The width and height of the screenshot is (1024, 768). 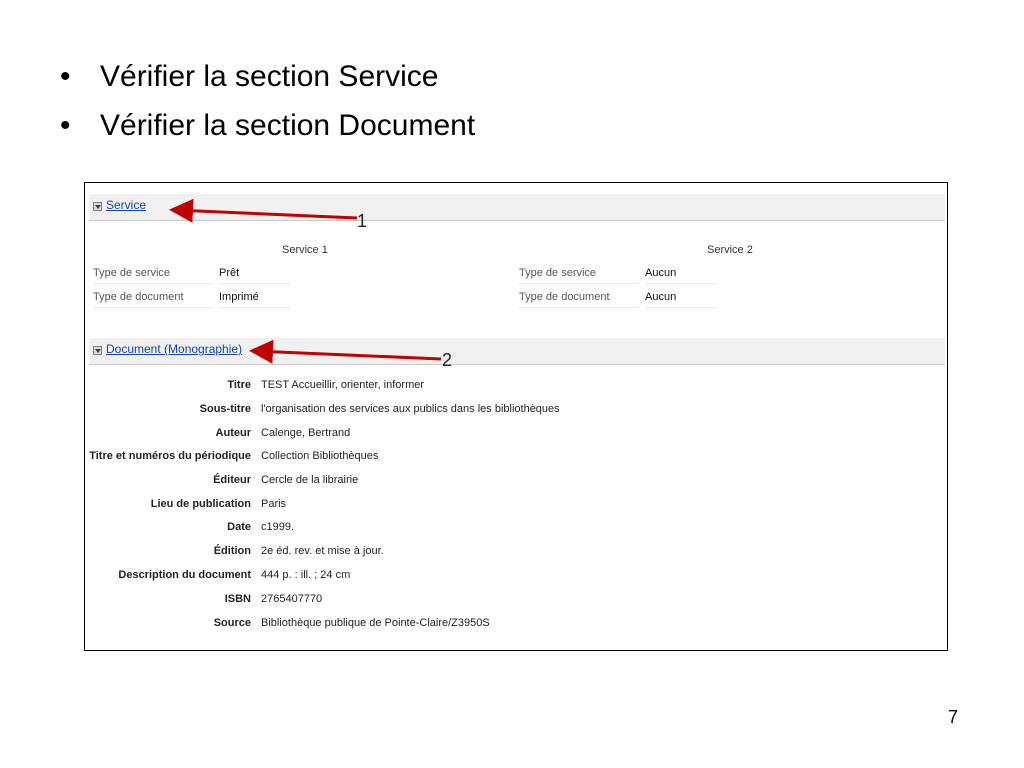 I want to click on arrow-2-icon, so click(x=345, y=351).